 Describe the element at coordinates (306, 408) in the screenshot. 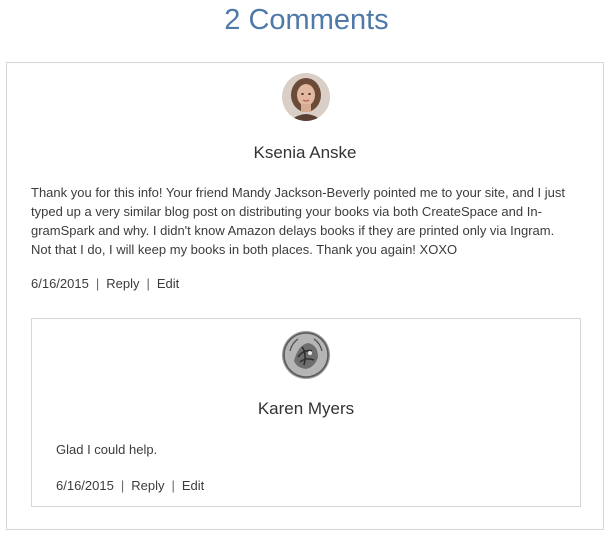

I see `comment-author: Karen Myers` at that location.